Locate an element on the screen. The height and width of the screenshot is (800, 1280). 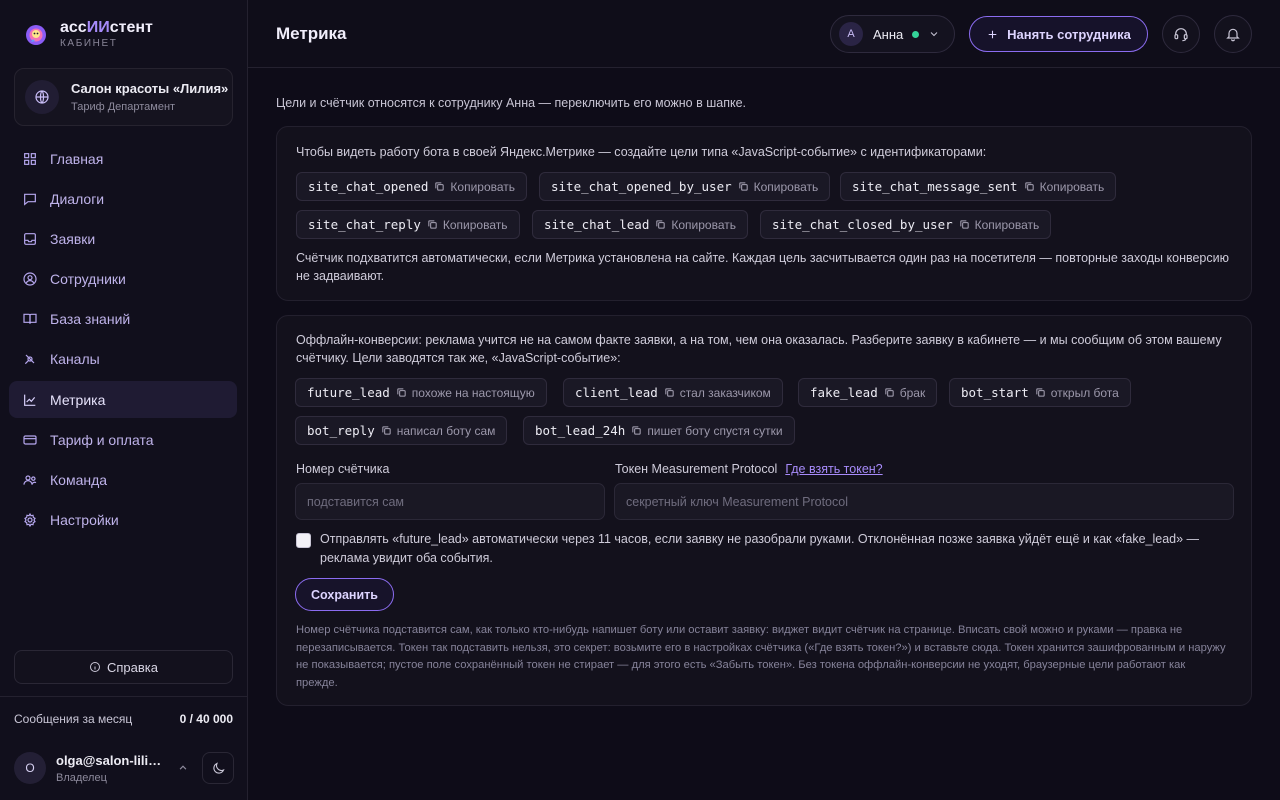
globe-icon is located at coordinates (42, 97).